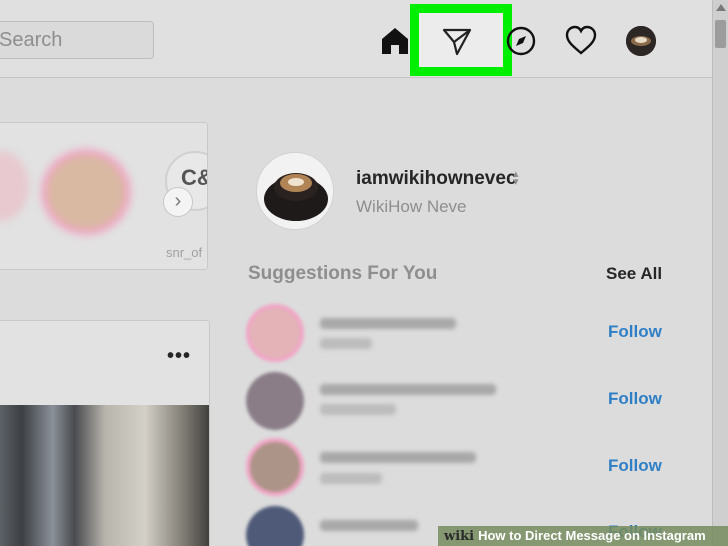 The width and height of the screenshot is (728, 546). What do you see at coordinates (77, 40) in the screenshot?
I see `search-input: Search` at bounding box center [77, 40].